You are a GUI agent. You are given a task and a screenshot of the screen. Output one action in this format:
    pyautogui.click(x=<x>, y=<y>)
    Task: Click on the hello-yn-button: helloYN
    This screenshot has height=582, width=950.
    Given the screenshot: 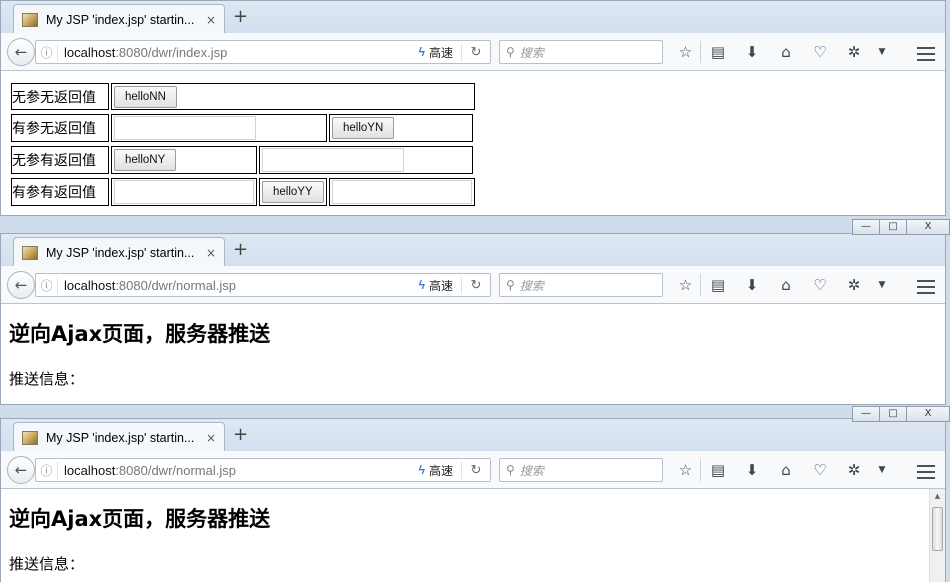 What is the action you would take?
    pyautogui.click(x=363, y=128)
    